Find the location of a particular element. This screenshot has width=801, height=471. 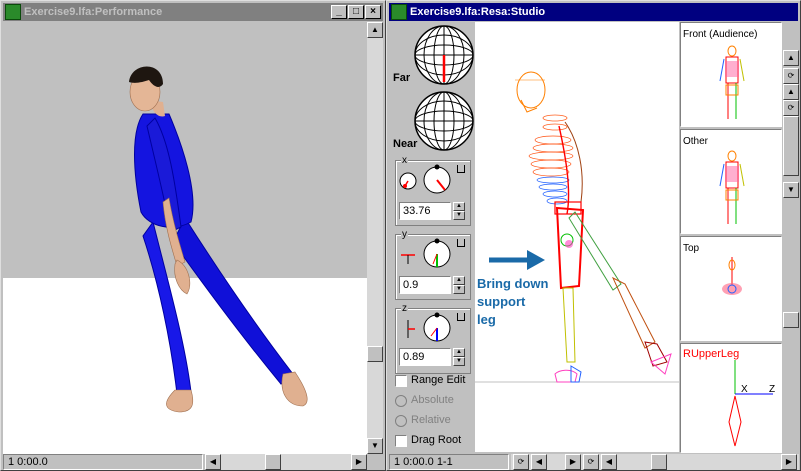

z-spin-up: ▲ is located at coordinates (459, 352).